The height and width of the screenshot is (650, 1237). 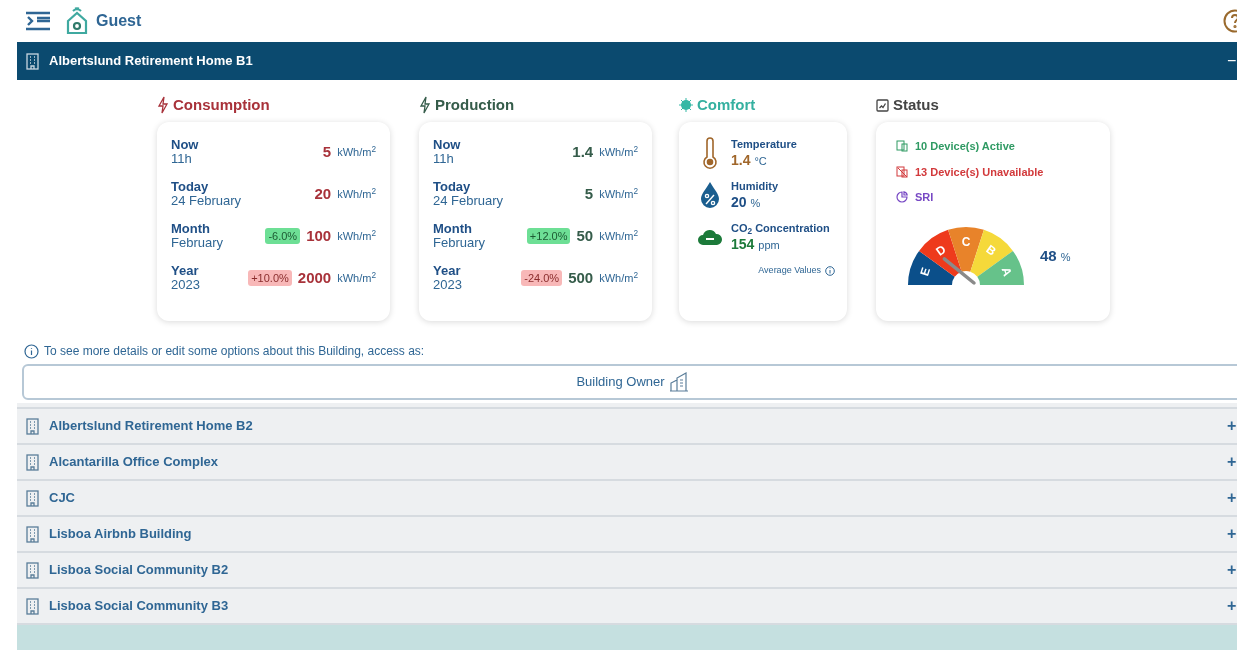 What do you see at coordinates (583, 151) in the screenshot?
I see `energy-value: 1.4` at bounding box center [583, 151].